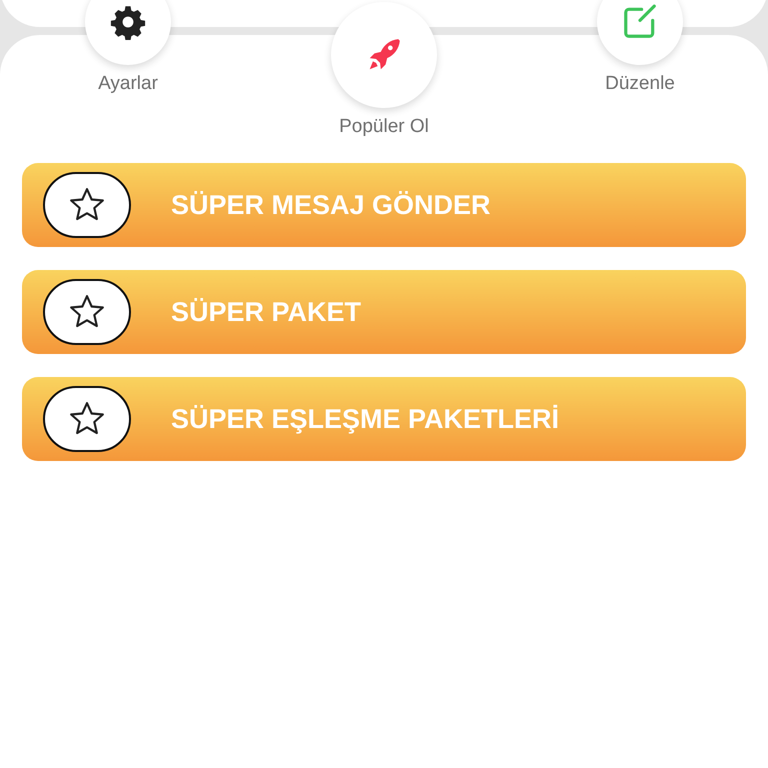 This screenshot has width=768, height=768. I want to click on settings-icon, so click(128, 22).